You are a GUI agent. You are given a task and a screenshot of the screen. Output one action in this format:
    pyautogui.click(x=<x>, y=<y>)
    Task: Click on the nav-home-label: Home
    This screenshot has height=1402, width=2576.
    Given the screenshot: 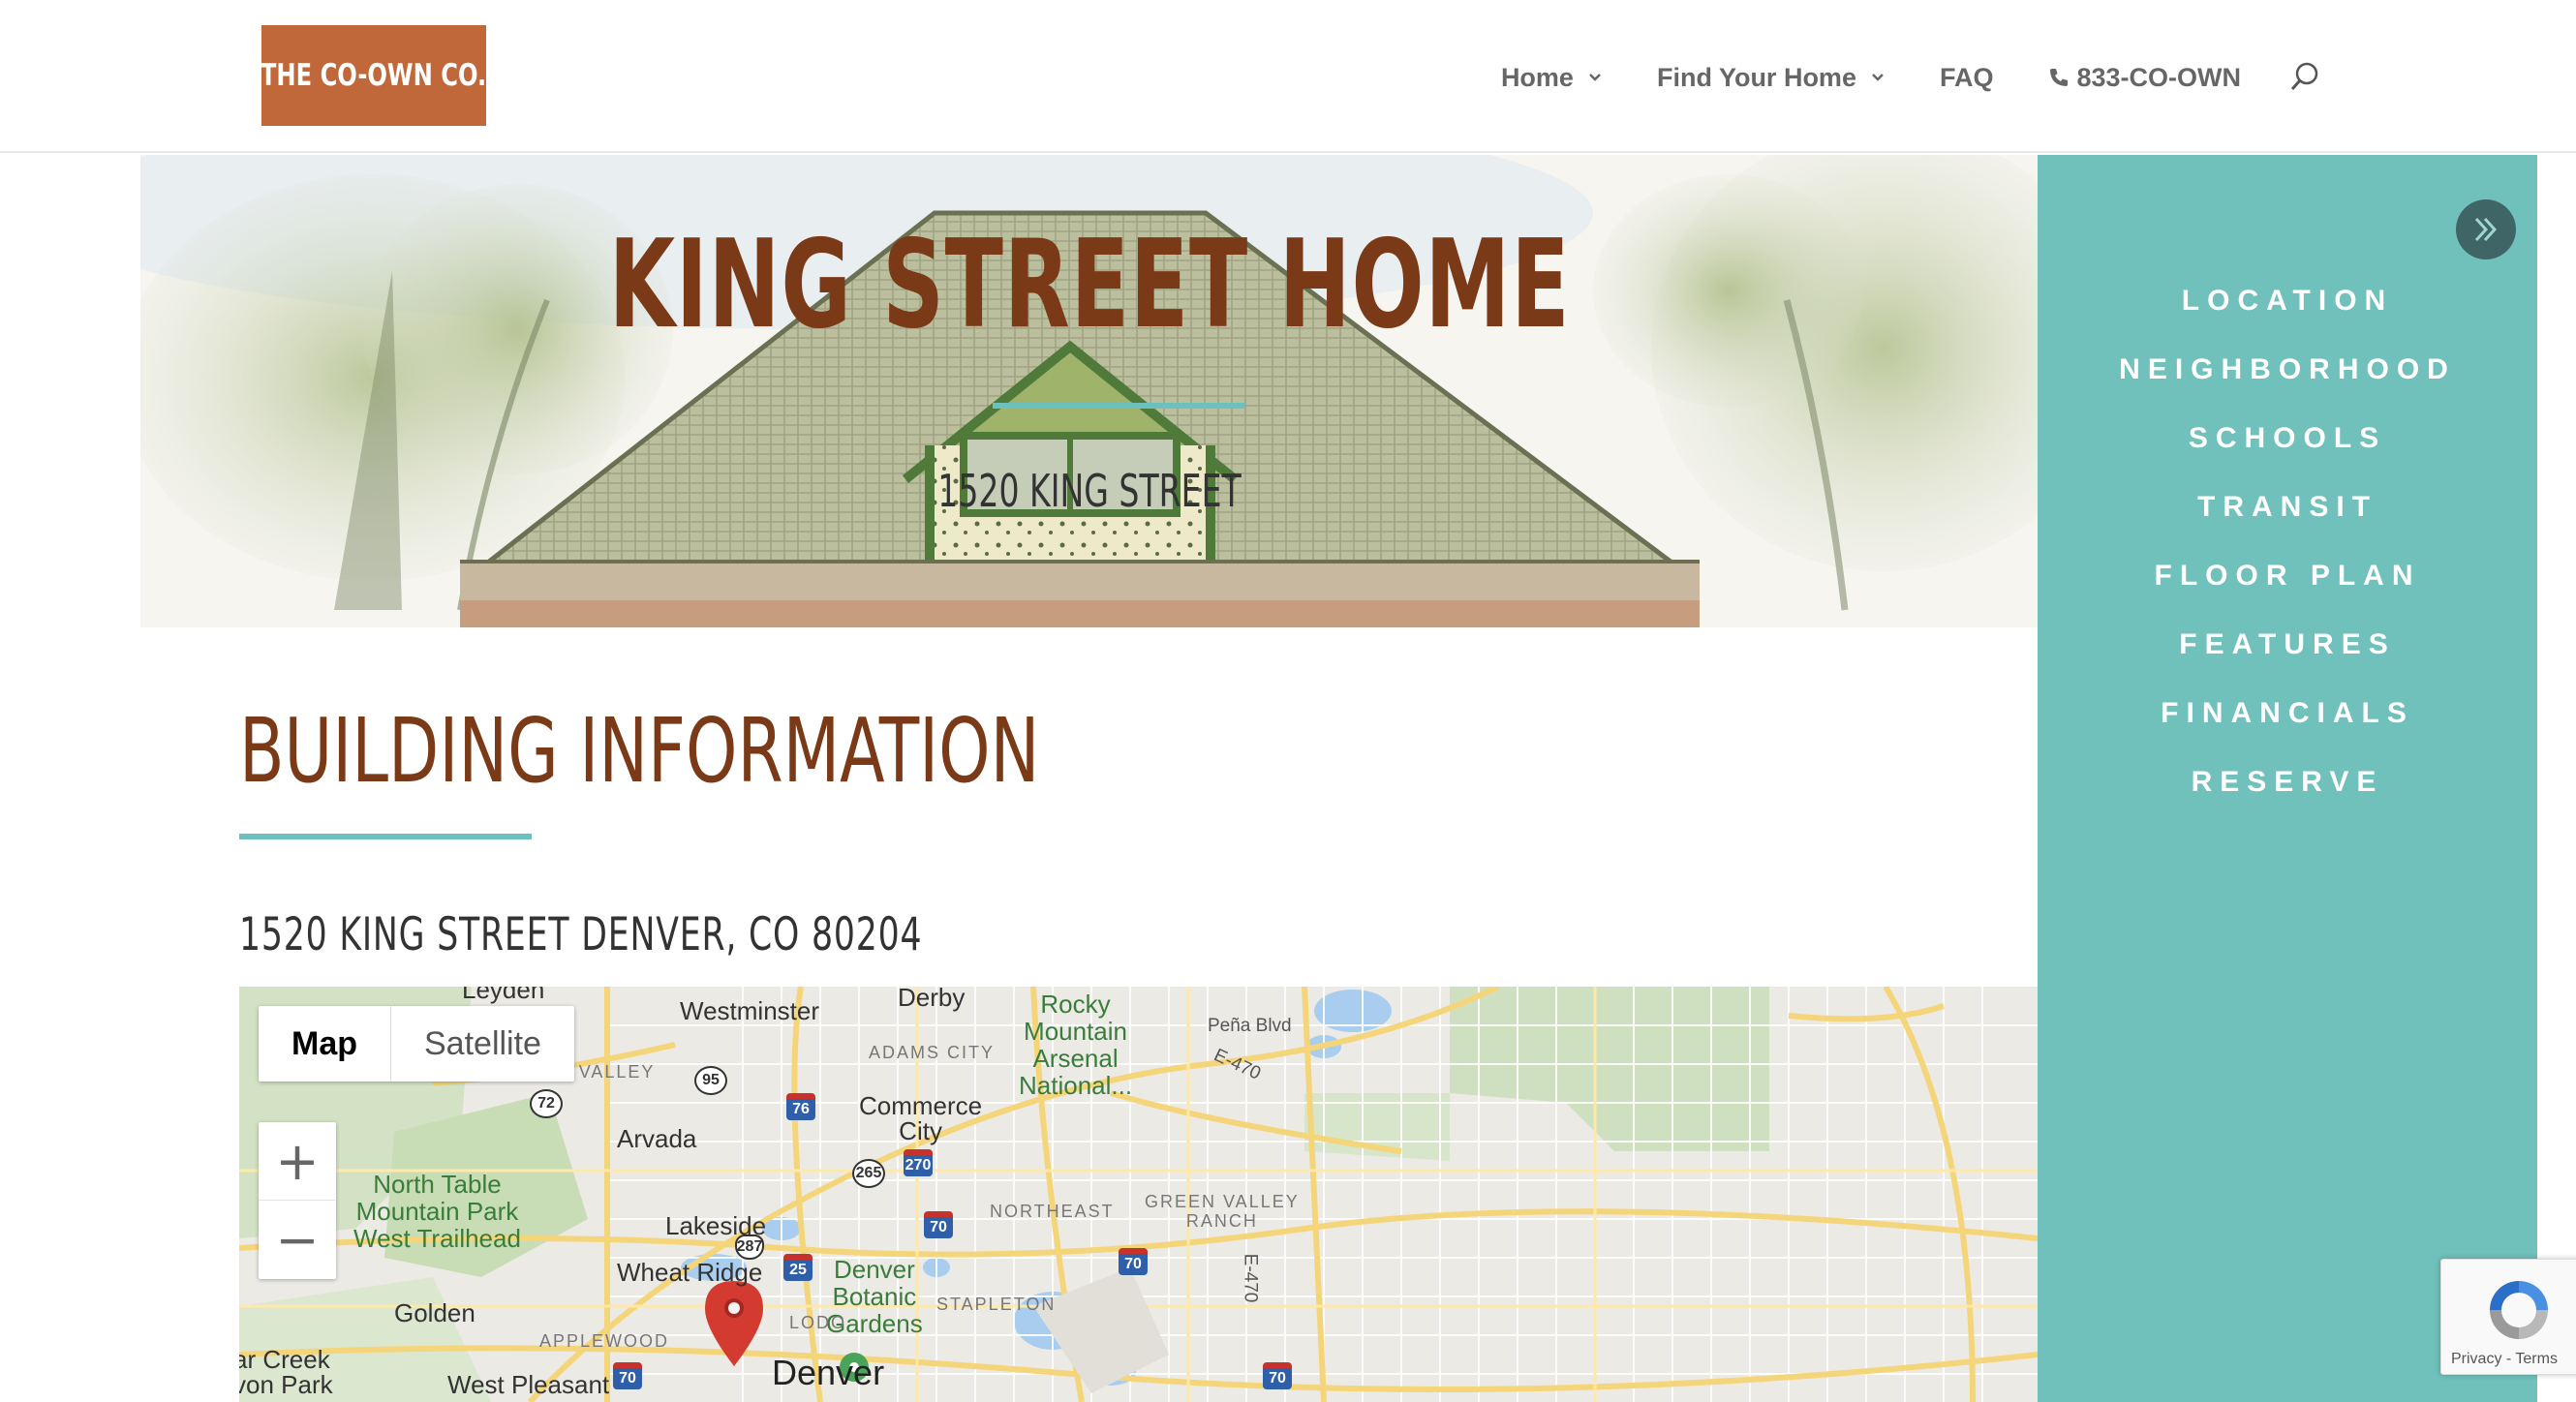 What is the action you would take?
    pyautogui.click(x=1537, y=77)
    